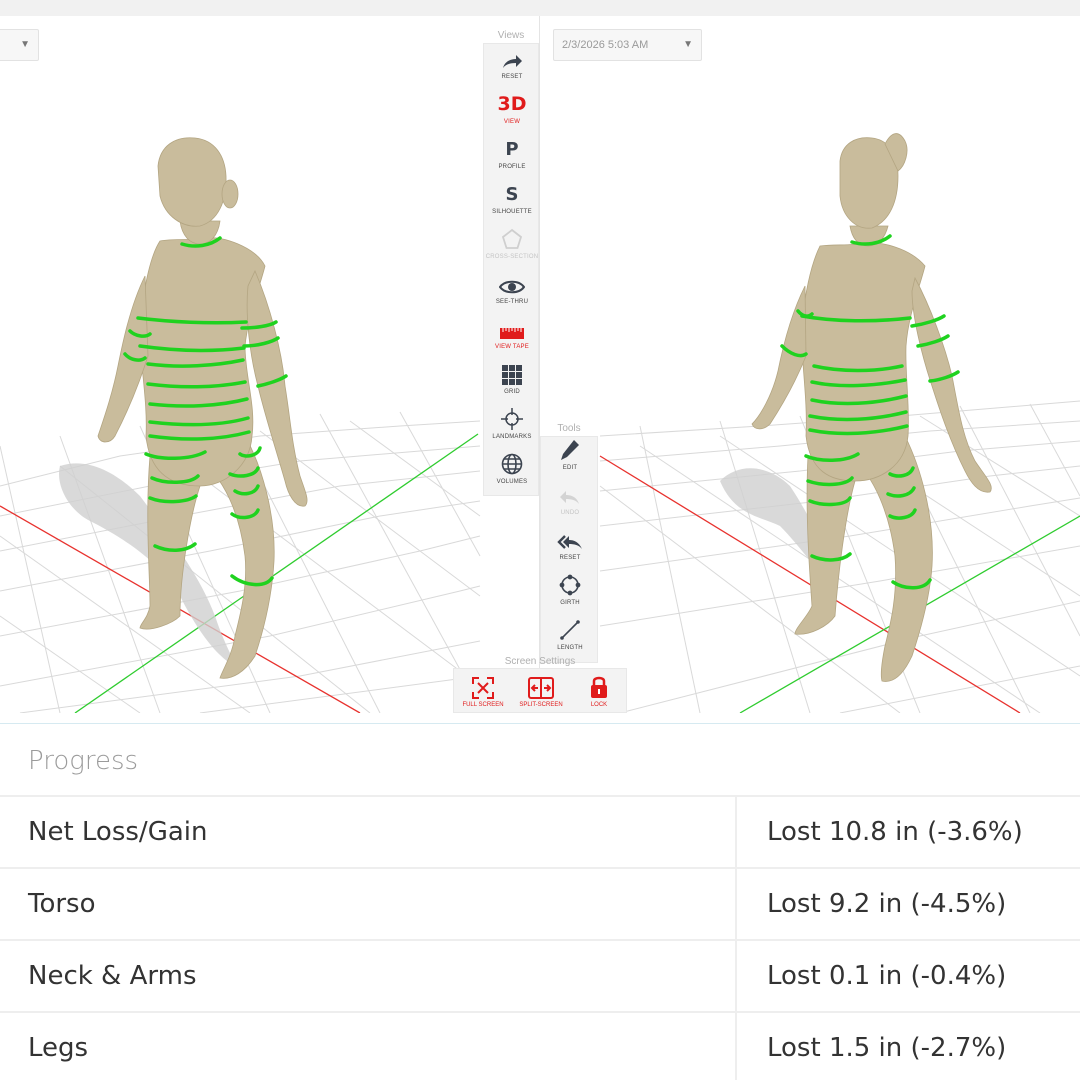 This screenshot has width=1080, height=1080. I want to click on progress-row-value: Lost 0.1 in (-0.4%), so click(887, 976).